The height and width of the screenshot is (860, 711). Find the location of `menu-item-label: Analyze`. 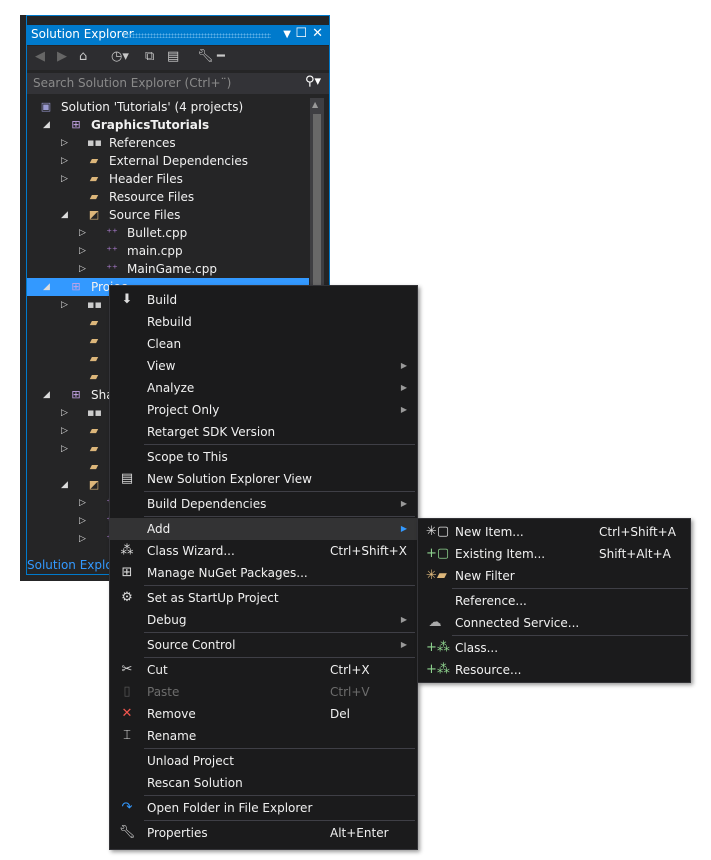

menu-item-label: Analyze is located at coordinates (171, 388).